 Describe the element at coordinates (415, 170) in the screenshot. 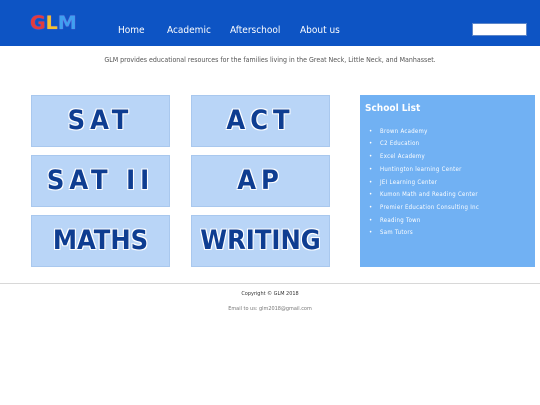

I see `school-item-huntington: Huntington learning Center` at that location.